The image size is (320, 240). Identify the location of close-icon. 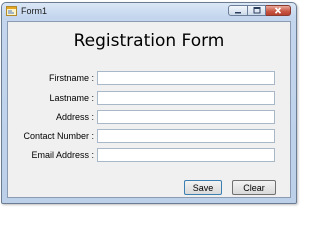
(278, 10).